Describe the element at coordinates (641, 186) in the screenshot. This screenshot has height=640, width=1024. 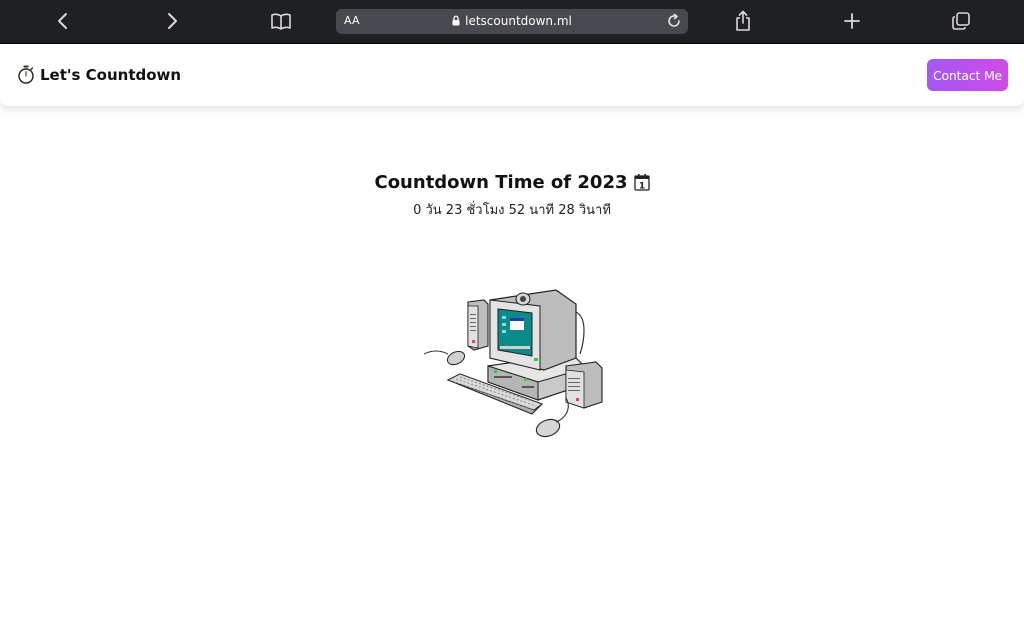
I see `calendar-digit: 1` at that location.